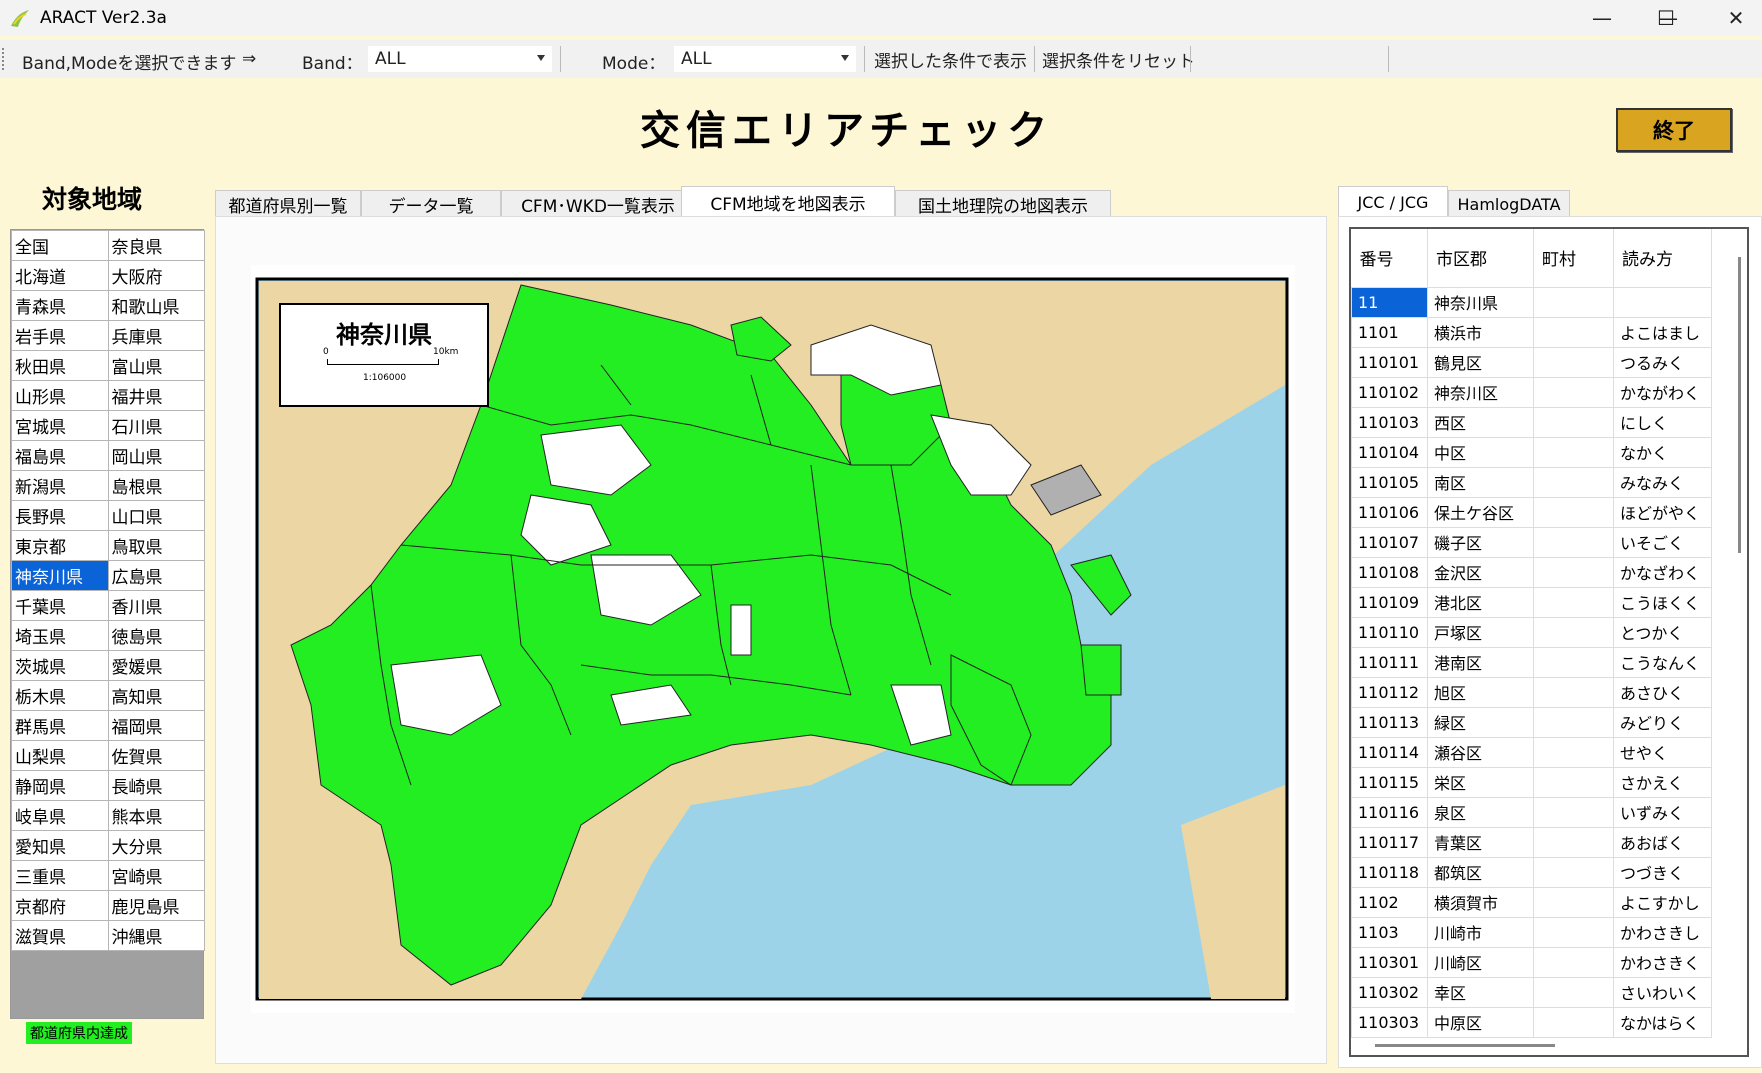  I want to click on mode-select: ALL, so click(765, 59).